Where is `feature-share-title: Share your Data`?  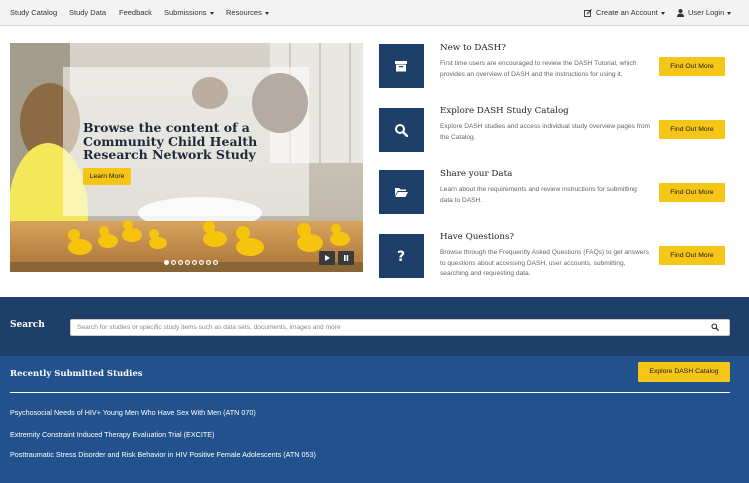 feature-share-title: Share your Data is located at coordinates (476, 174).